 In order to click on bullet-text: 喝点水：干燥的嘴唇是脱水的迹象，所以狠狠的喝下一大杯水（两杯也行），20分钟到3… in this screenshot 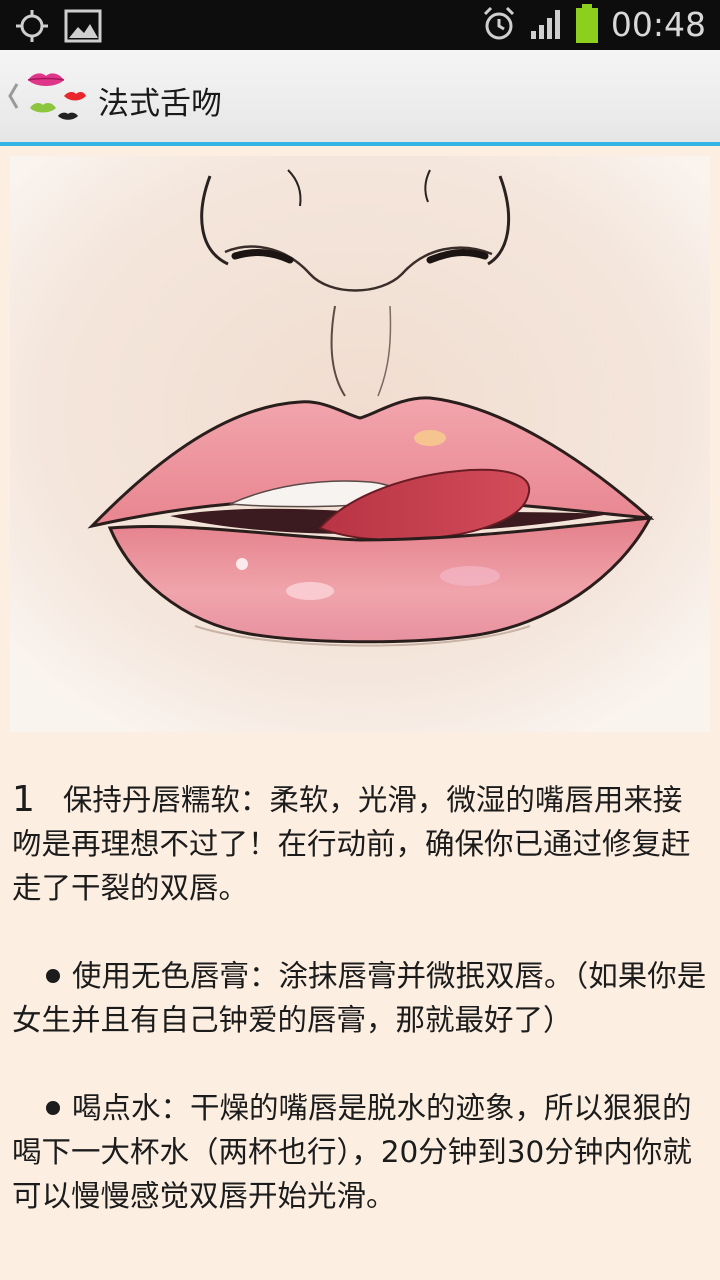, I will do `click(352, 1152)`.